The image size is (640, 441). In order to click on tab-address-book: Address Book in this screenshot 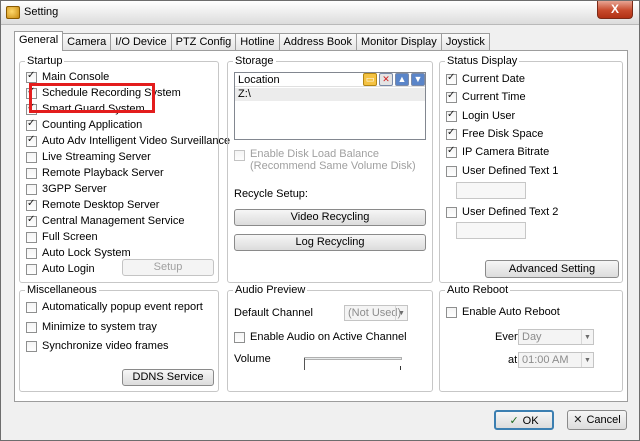, I will do `click(317, 42)`.